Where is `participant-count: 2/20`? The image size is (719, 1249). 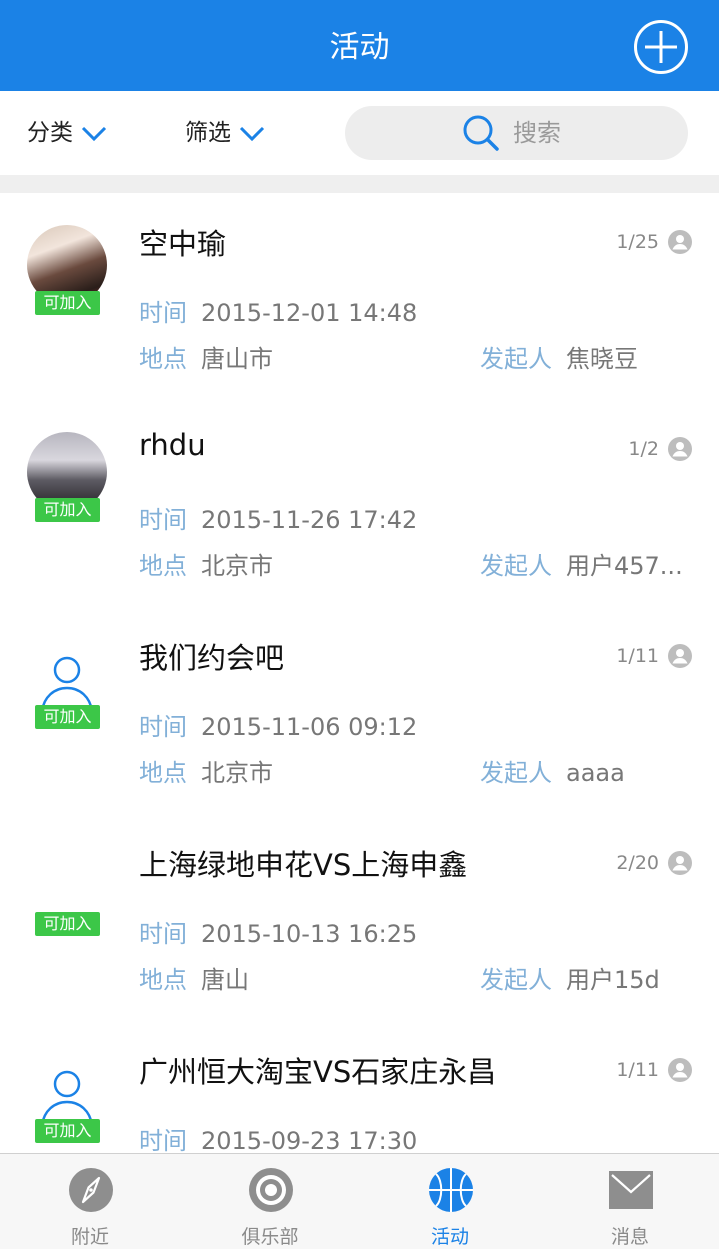 participant-count: 2/20 is located at coordinates (637, 863).